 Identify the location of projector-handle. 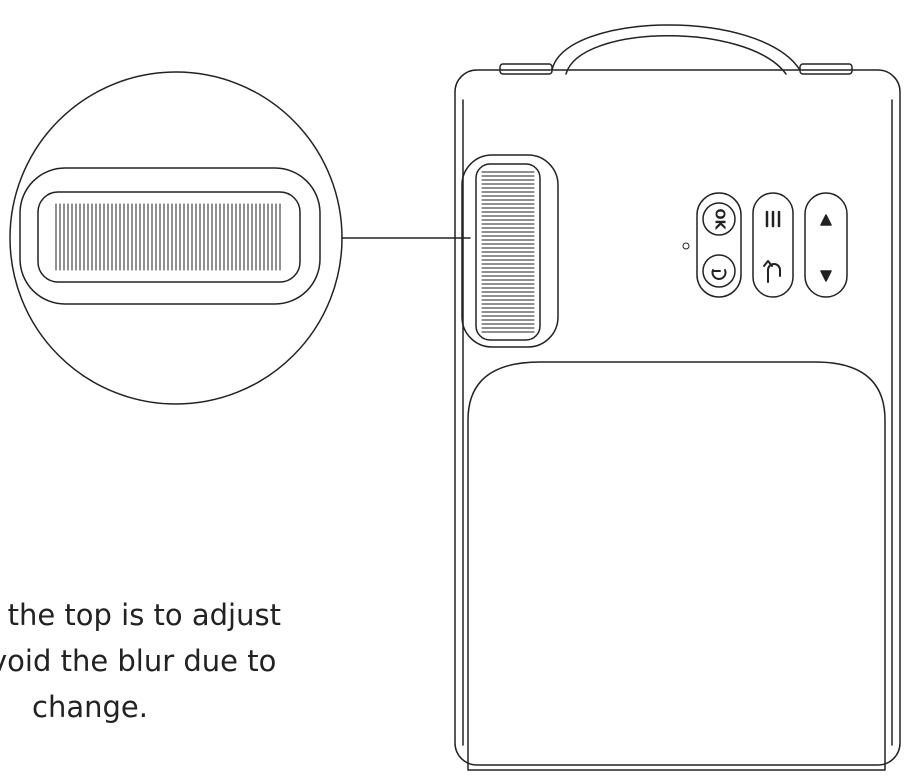
(676, 47).